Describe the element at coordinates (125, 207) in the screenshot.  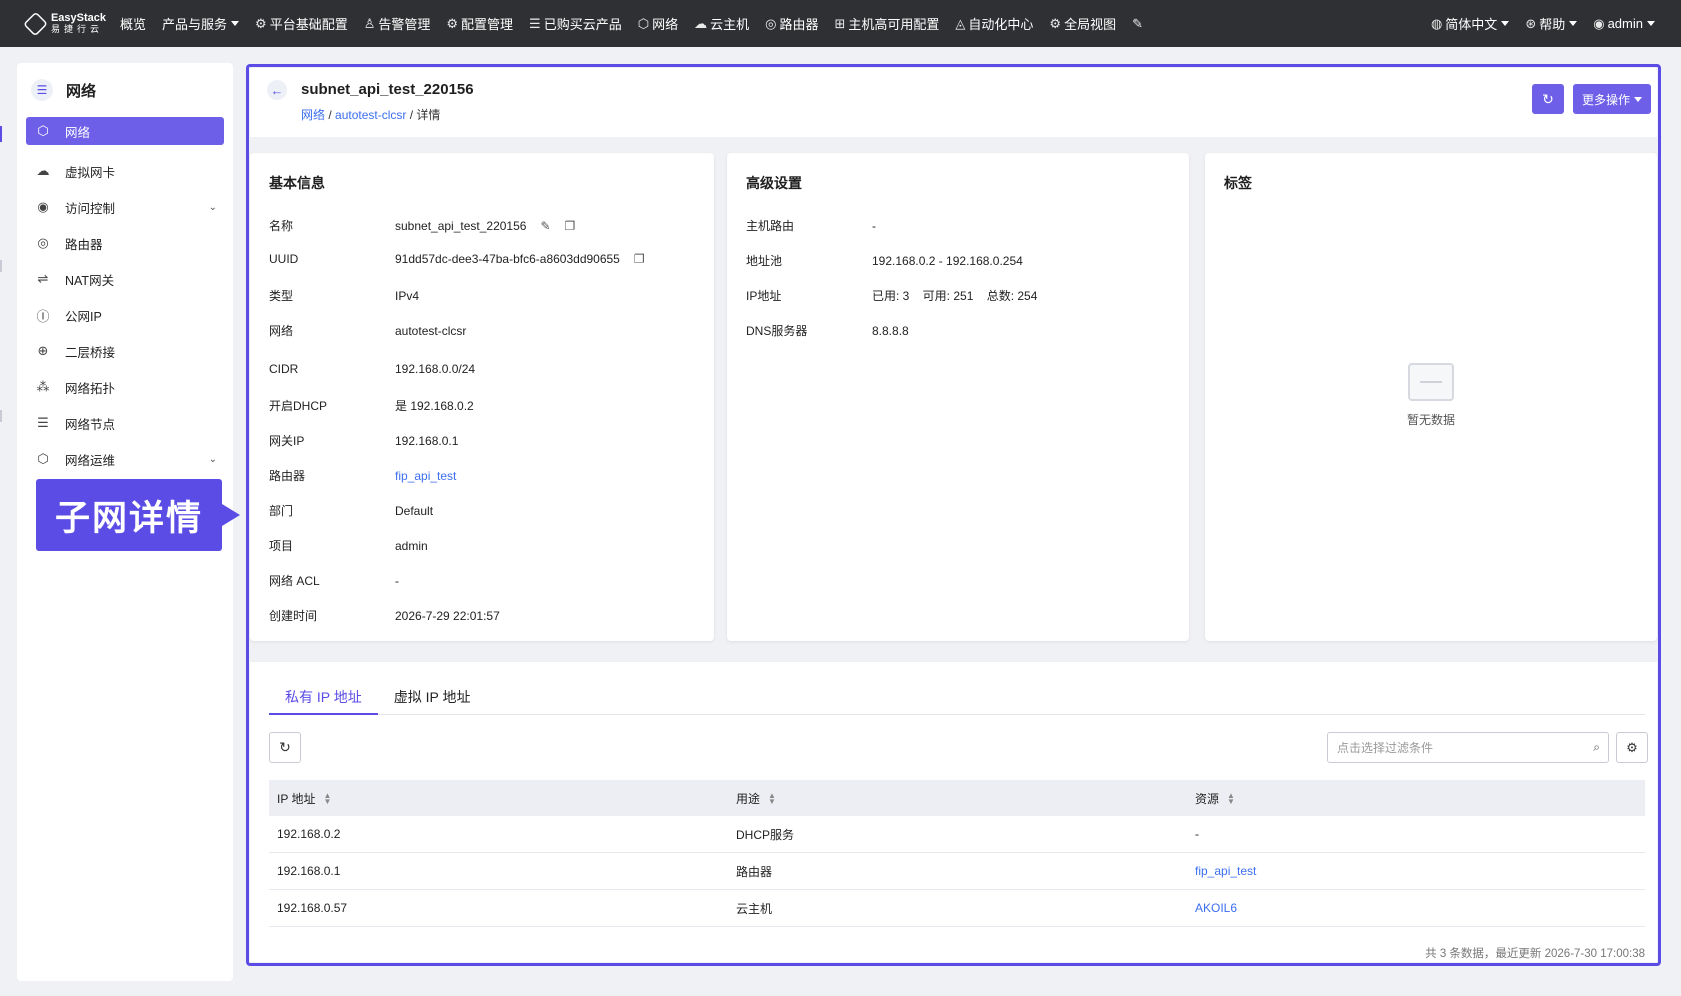
I see `sidebar-item-access-control: ◉ 访问控制 ⌄` at that location.